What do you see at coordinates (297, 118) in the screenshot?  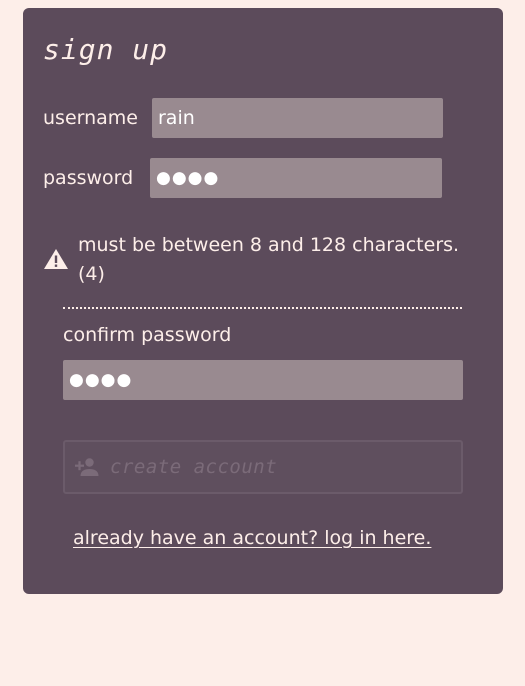 I see `username-input: rain` at bounding box center [297, 118].